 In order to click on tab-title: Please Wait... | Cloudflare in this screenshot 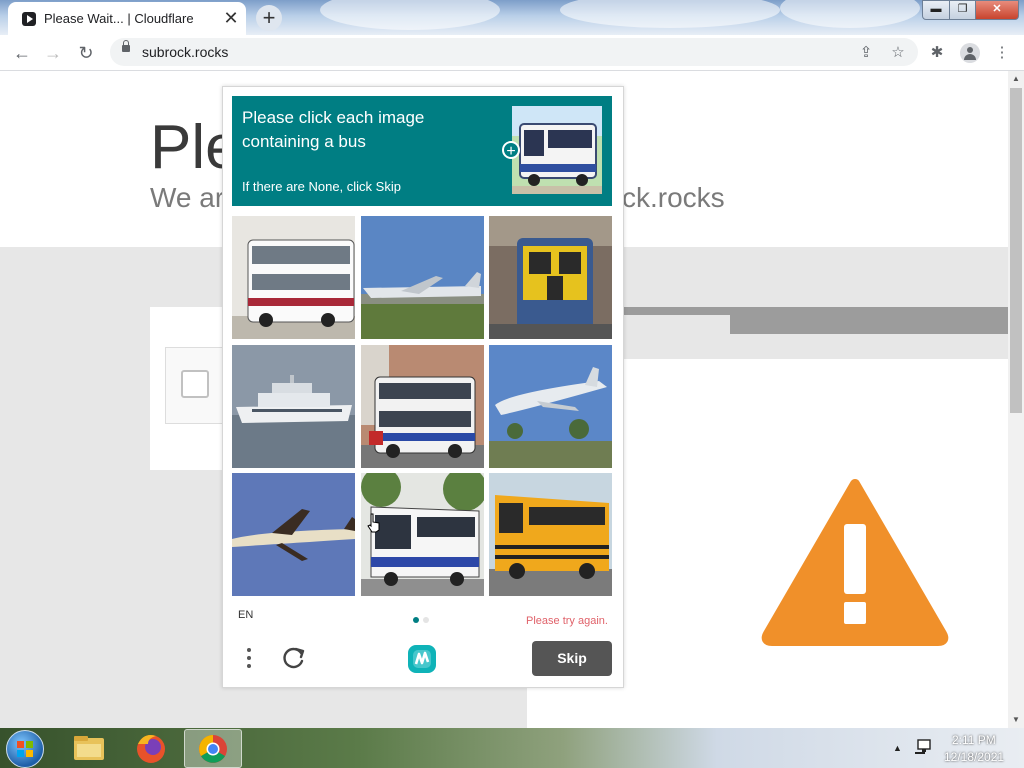, I will do `click(119, 18)`.